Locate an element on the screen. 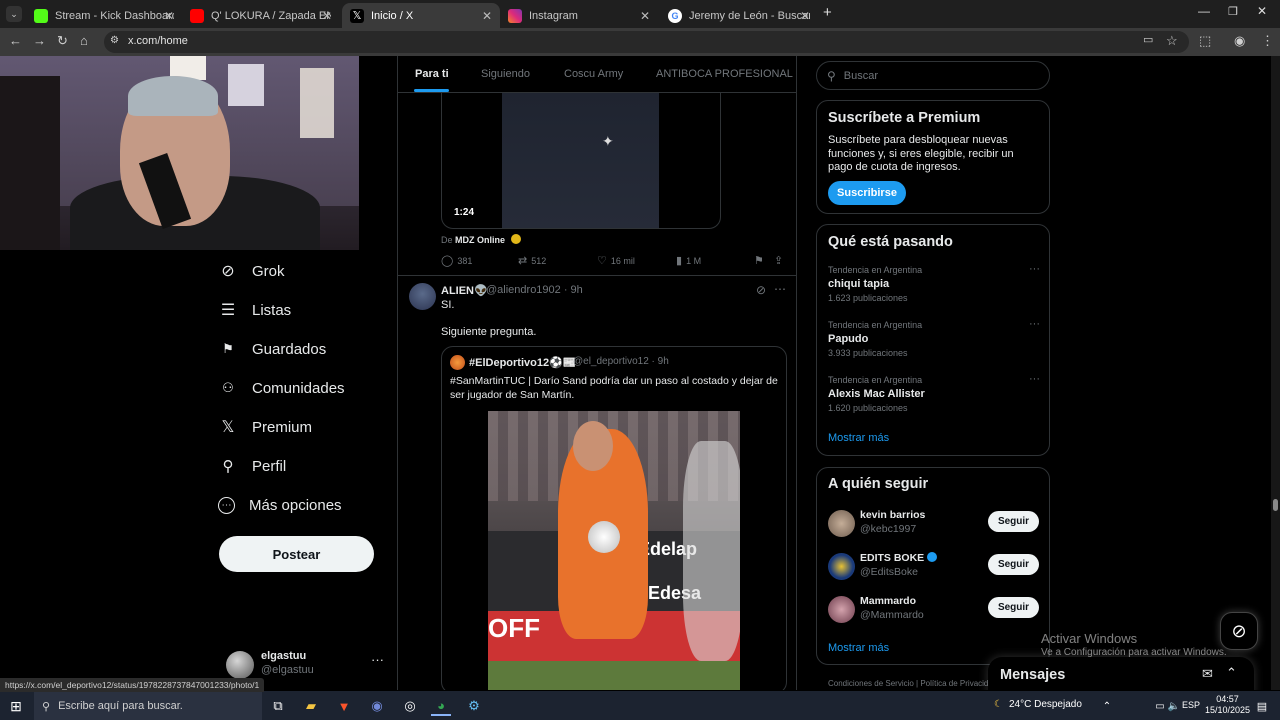 The image size is (1280, 720). reload-icon: ↻ is located at coordinates (62, 41).